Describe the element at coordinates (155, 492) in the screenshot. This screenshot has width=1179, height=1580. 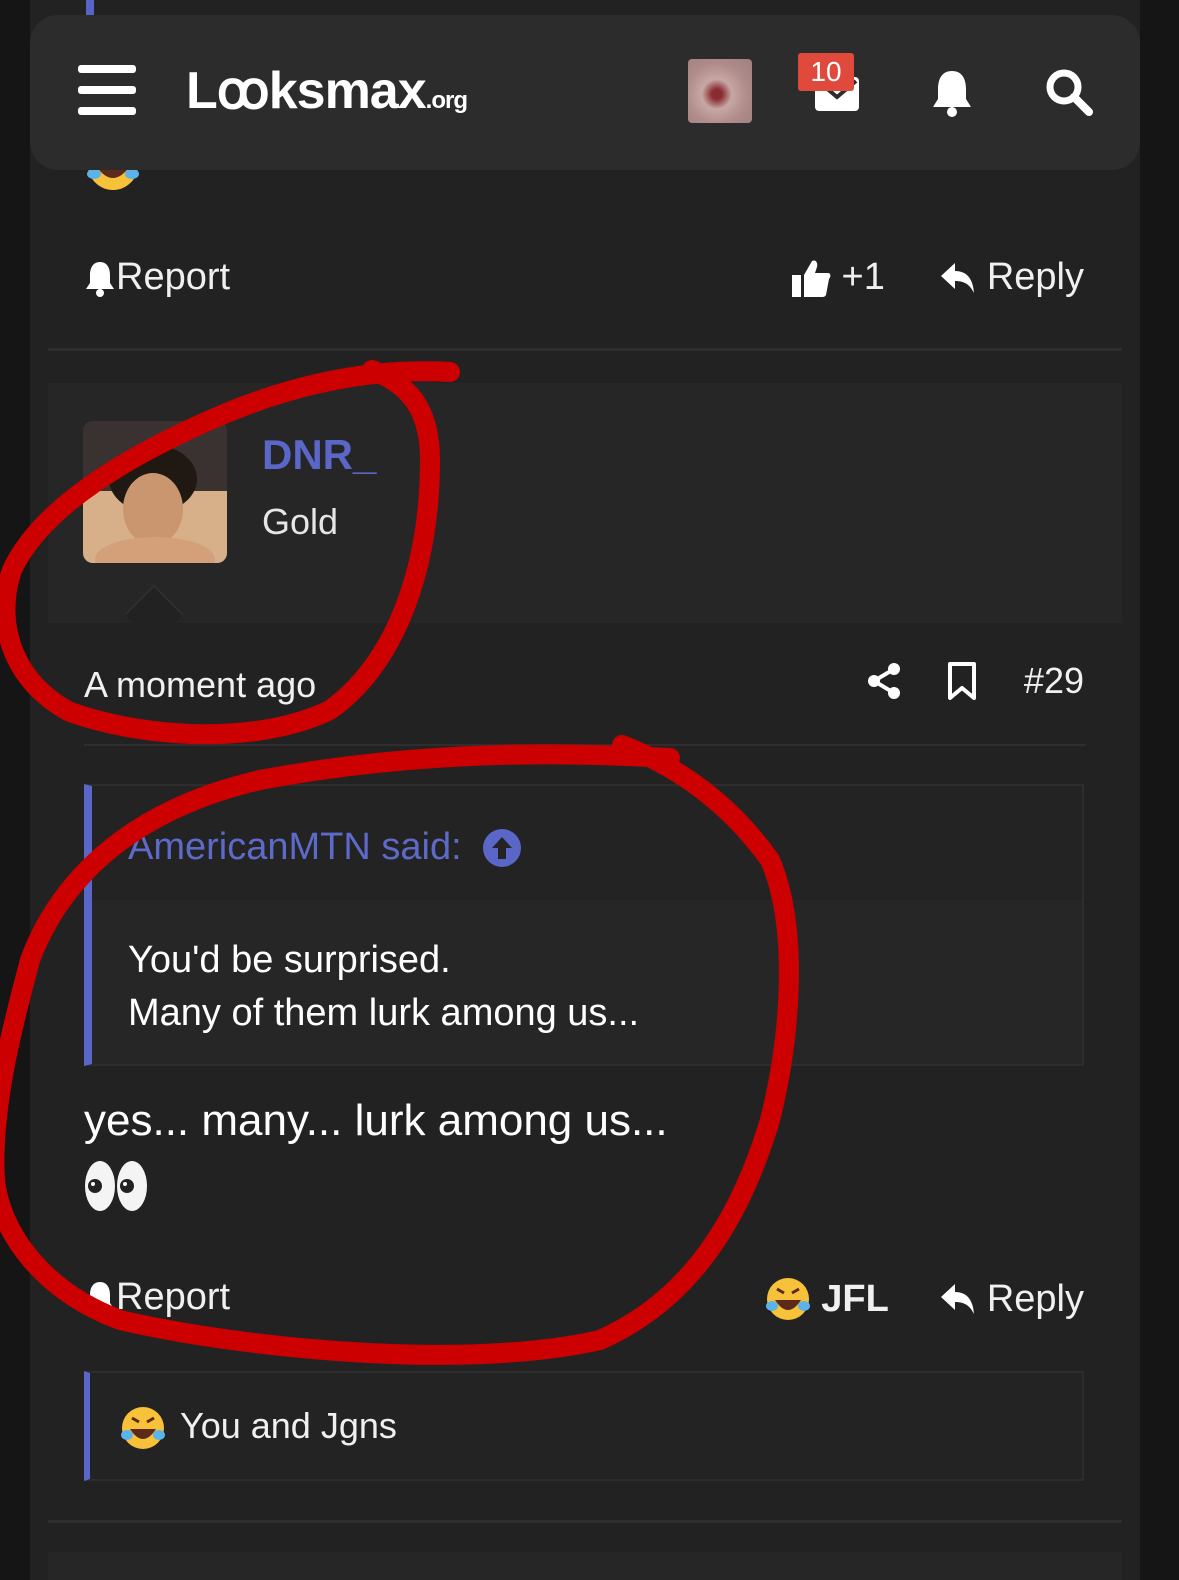
I see `user-avatar` at that location.